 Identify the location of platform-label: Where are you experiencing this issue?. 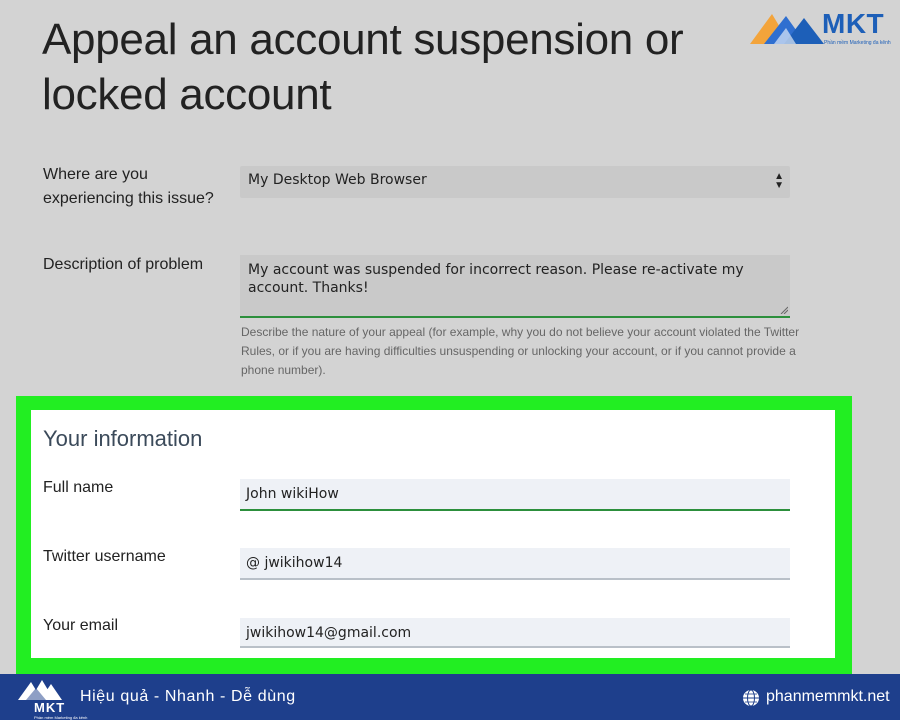
(128, 186).